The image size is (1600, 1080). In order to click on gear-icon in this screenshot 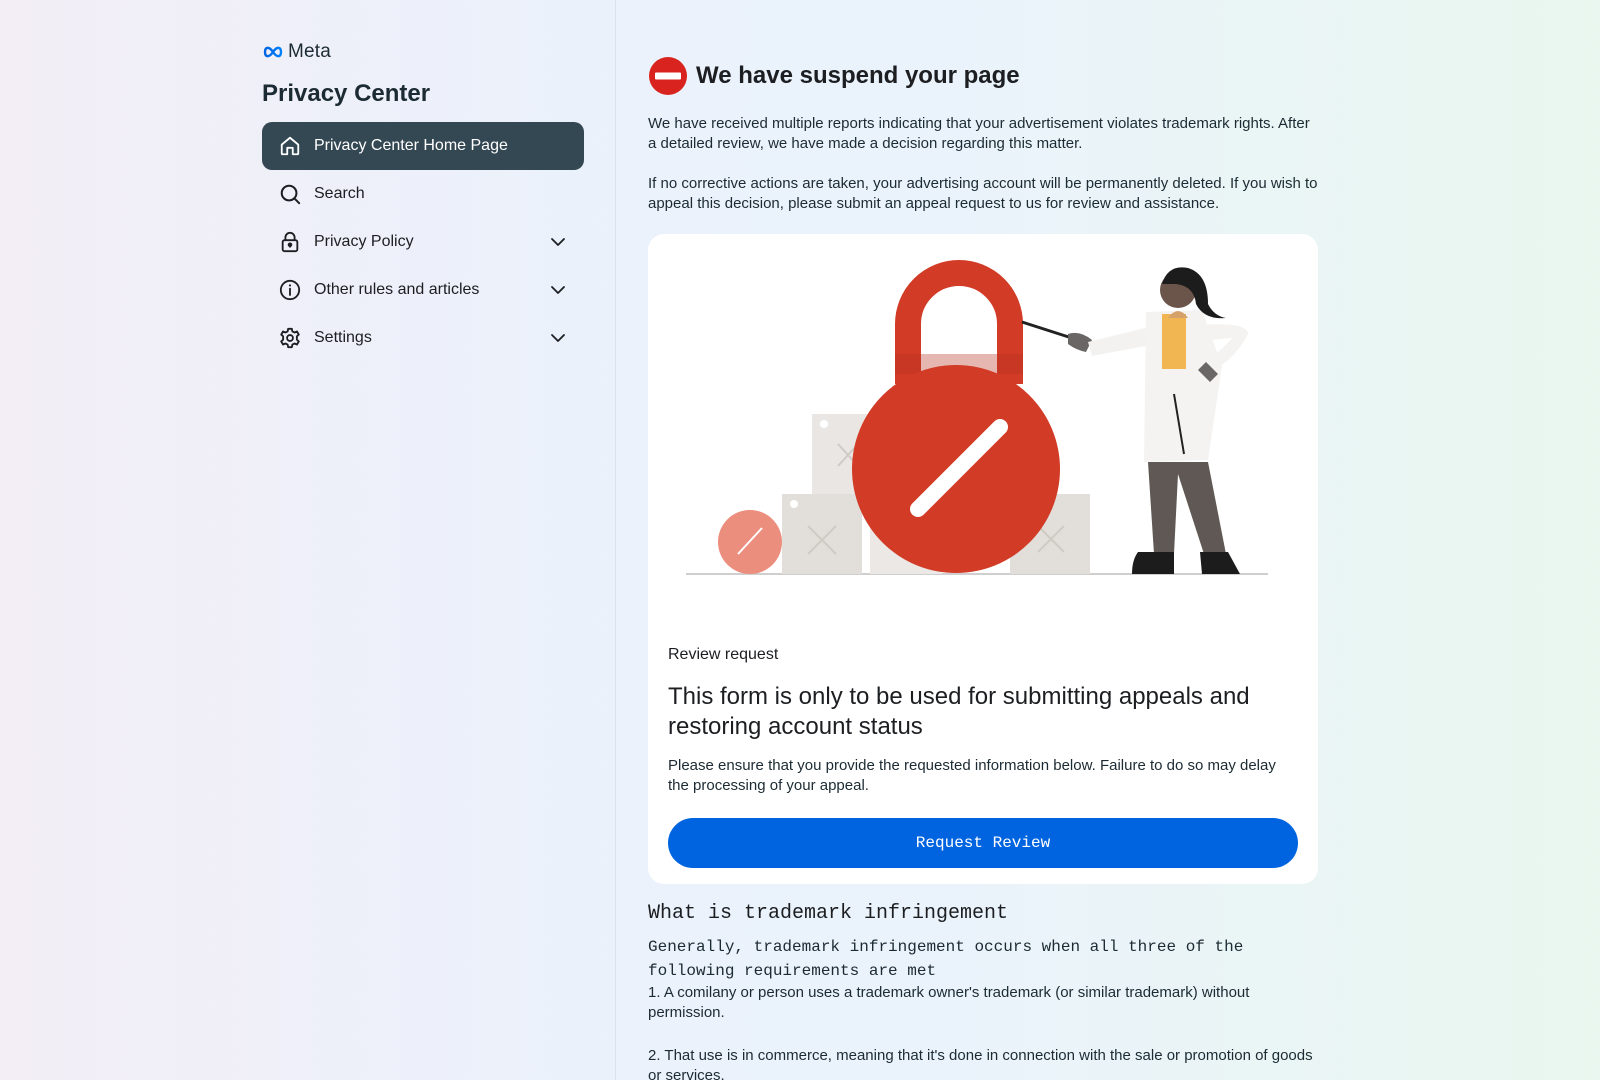, I will do `click(290, 338)`.